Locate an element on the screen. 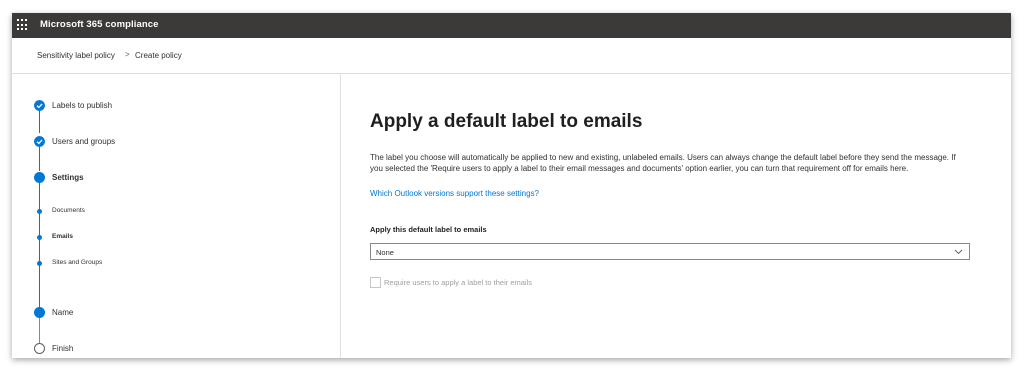 This screenshot has width=1024, height=373. app-title: Microsoft 365 compliance is located at coordinates (99, 24).